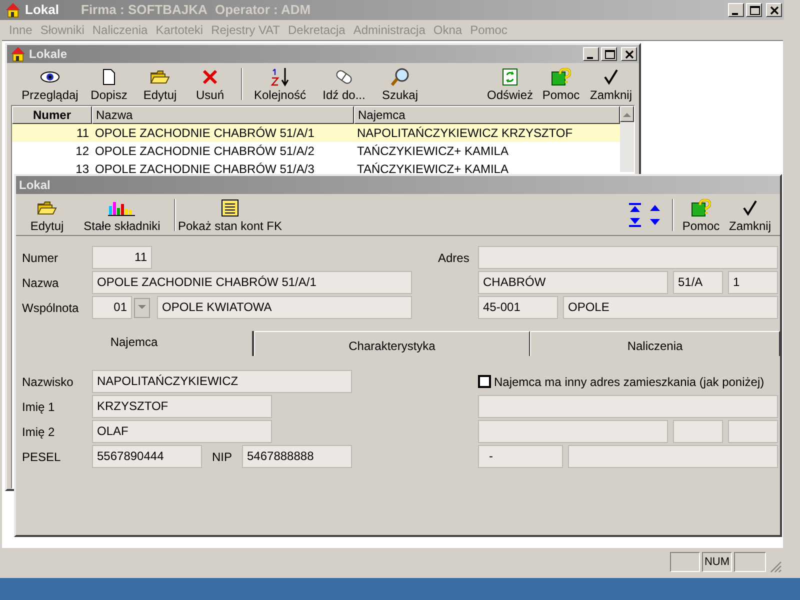  I want to click on tab: Naliczenia, so click(655, 343).